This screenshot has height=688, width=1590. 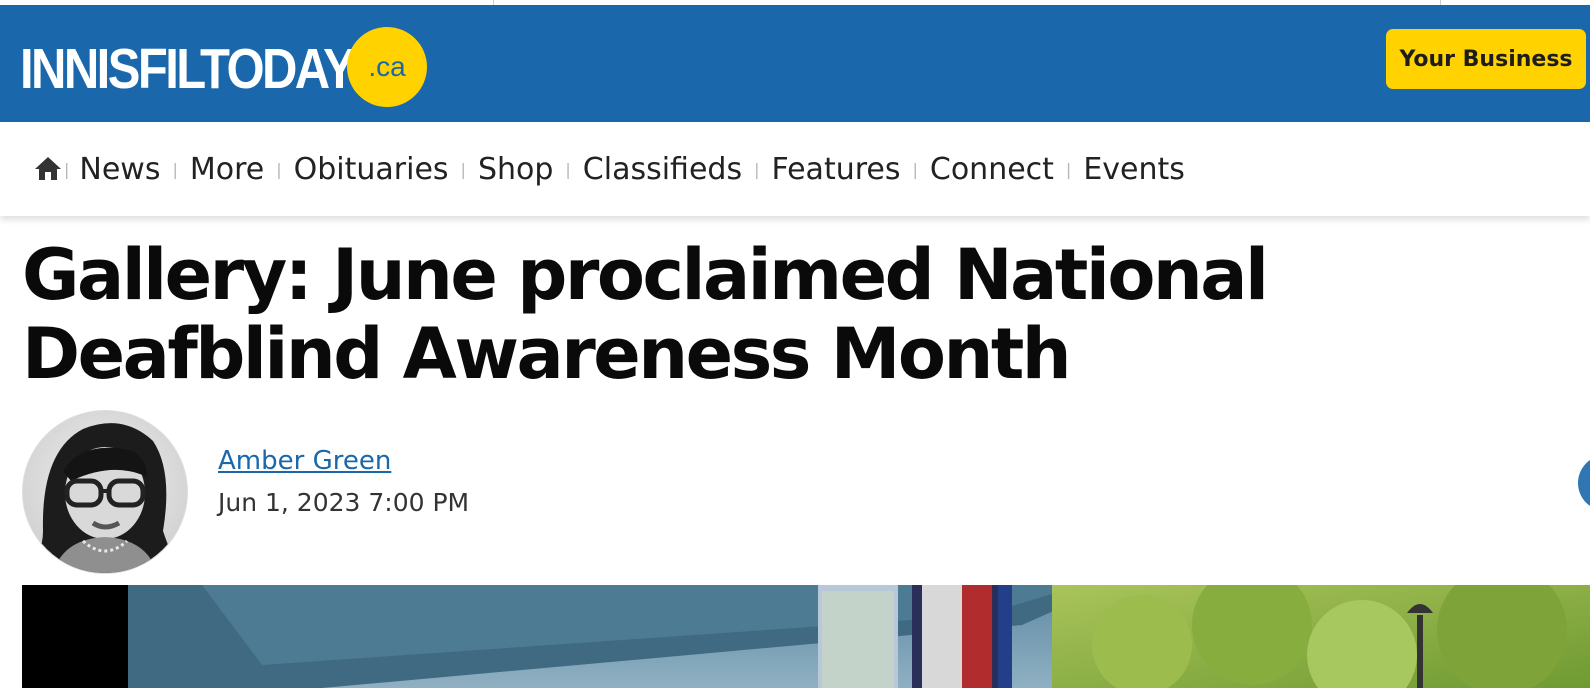 I want to click on gallery-image, so click(x=806, y=636).